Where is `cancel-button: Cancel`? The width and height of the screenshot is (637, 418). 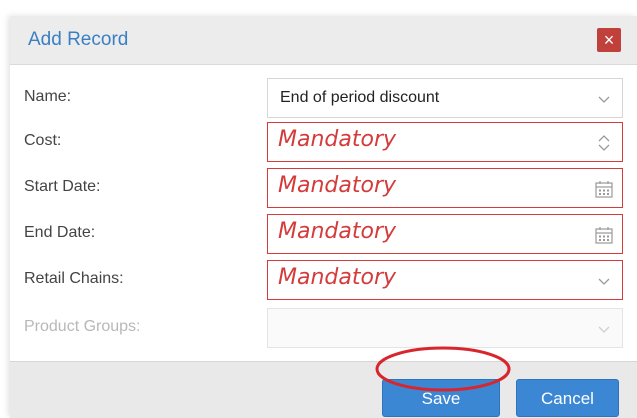 cancel-button: Cancel is located at coordinates (567, 398).